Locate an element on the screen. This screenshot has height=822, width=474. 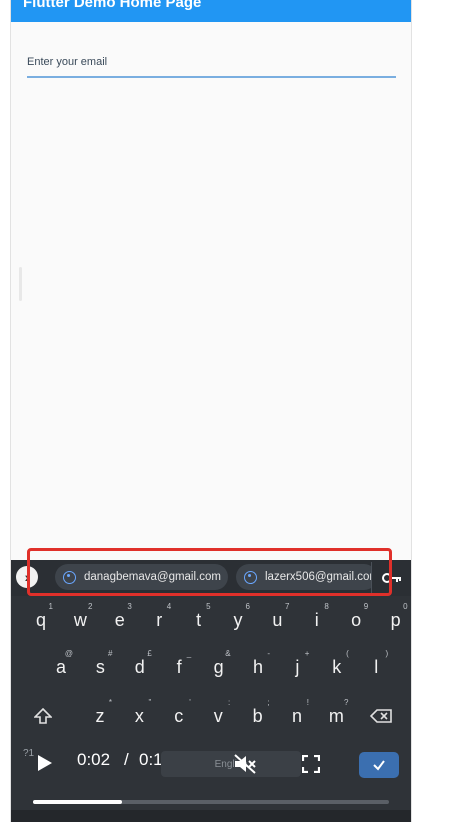
key-letter: a is located at coordinates (60, 666).